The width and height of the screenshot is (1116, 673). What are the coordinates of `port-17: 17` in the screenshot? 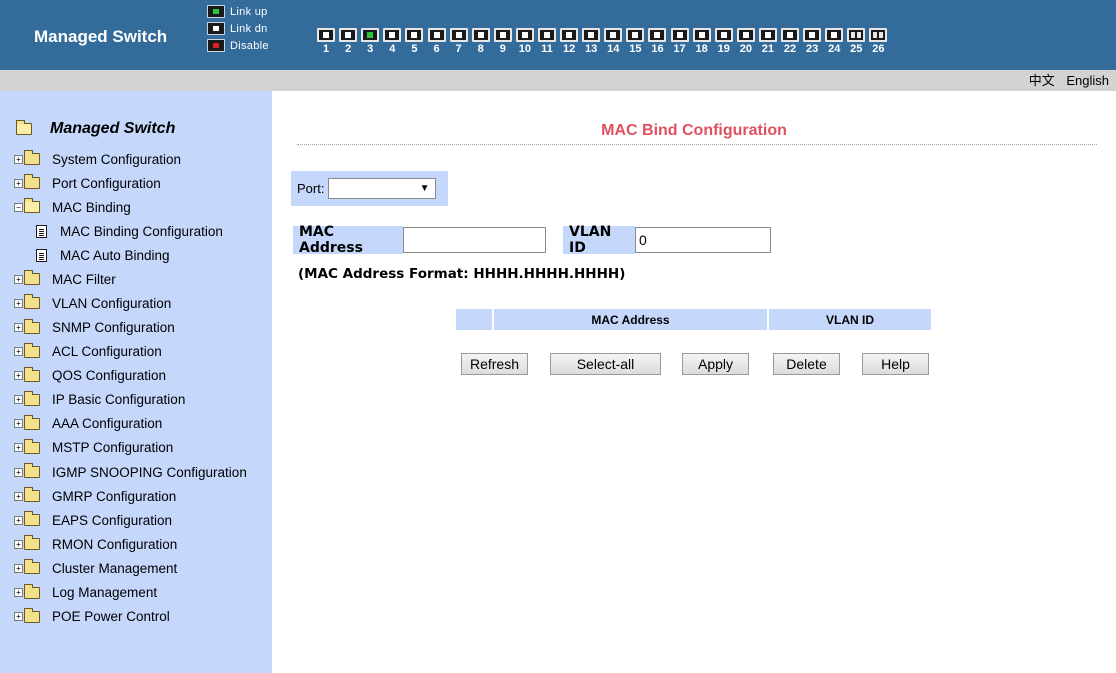 It's located at (680, 46).